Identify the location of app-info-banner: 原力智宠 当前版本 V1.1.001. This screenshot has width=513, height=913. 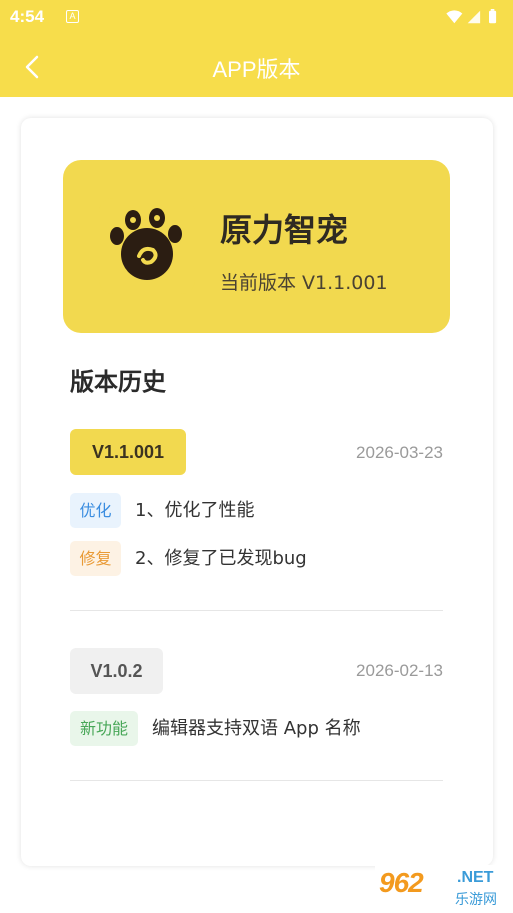
(256, 246).